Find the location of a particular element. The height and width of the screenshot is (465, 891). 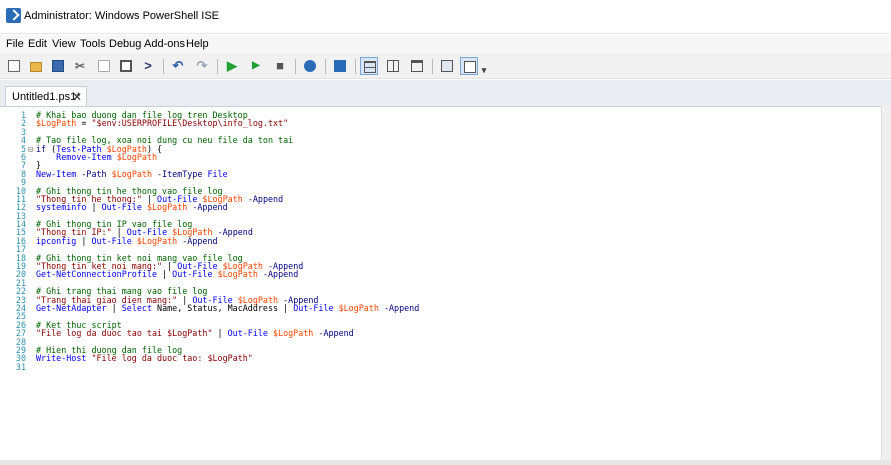

title-bar: Administrator: Windows PowerShell ISE is located at coordinates (445, 17).